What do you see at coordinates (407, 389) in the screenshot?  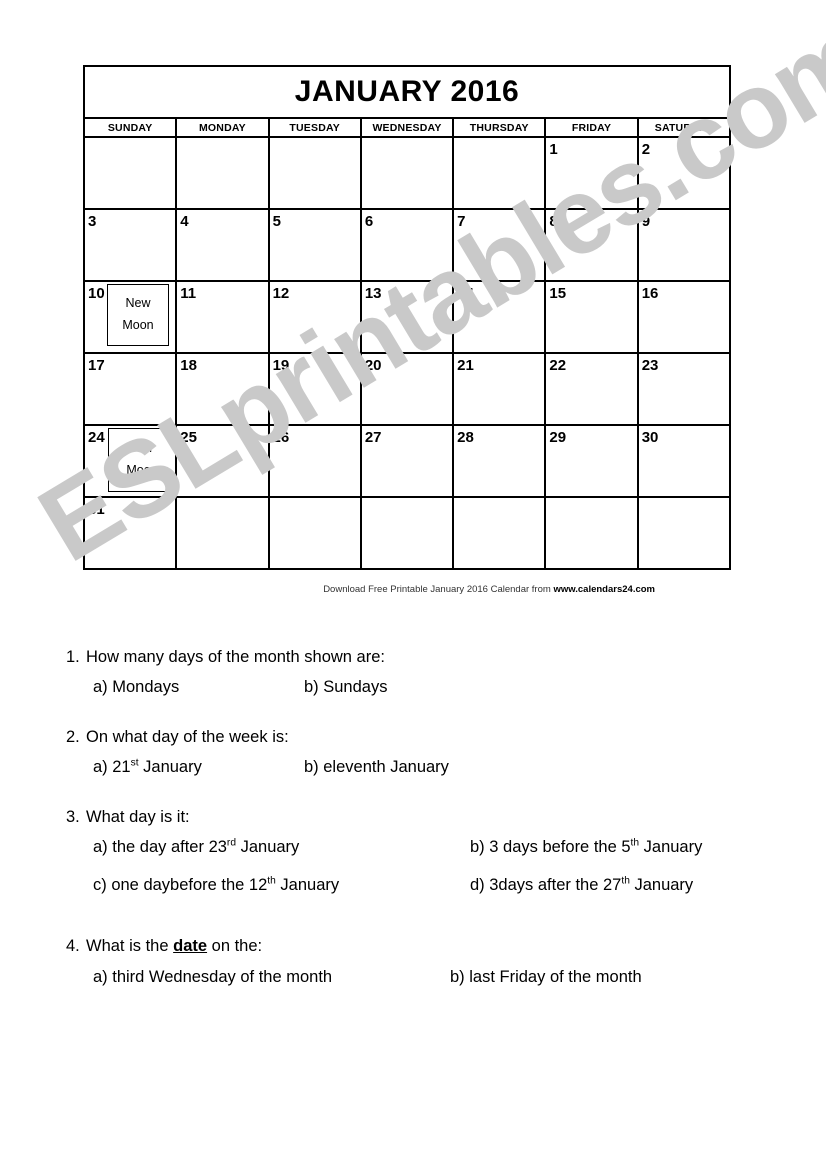 I see `calendar-day-cell: 20` at bounding box center [407, 389].